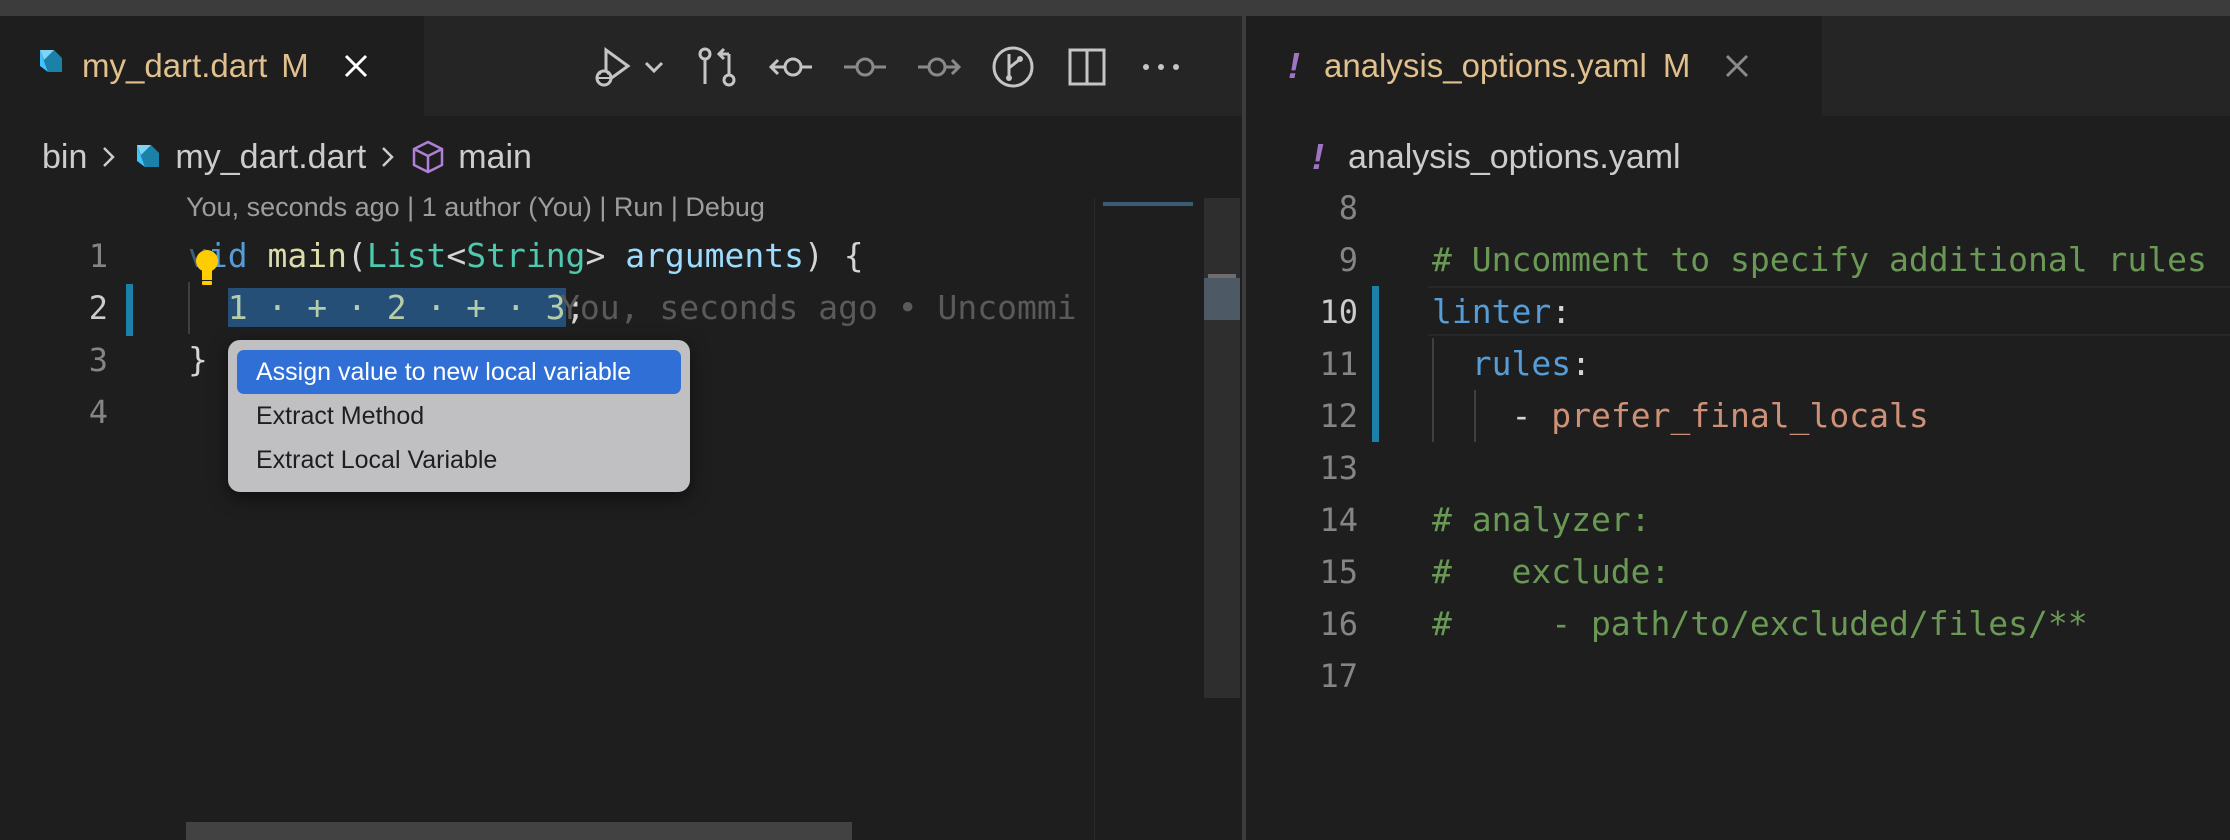 This screenshot has height=840, width=2230. I want to click on scrollbar-thumb, so click(1222, 299).